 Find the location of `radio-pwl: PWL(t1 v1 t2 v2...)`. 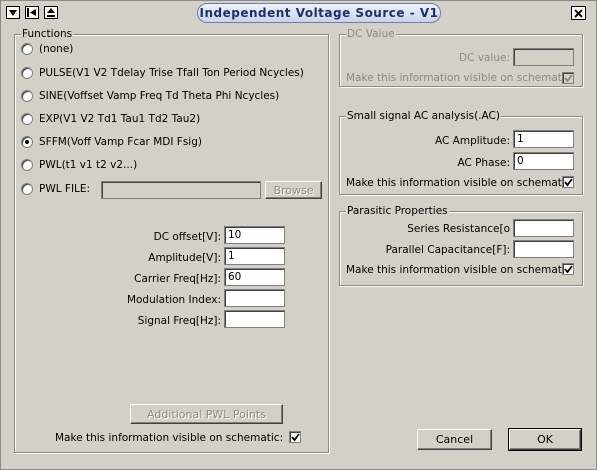

radio-pwl: PWL(t1 v1 t2 v2...) is located at coordinates (79, 165).